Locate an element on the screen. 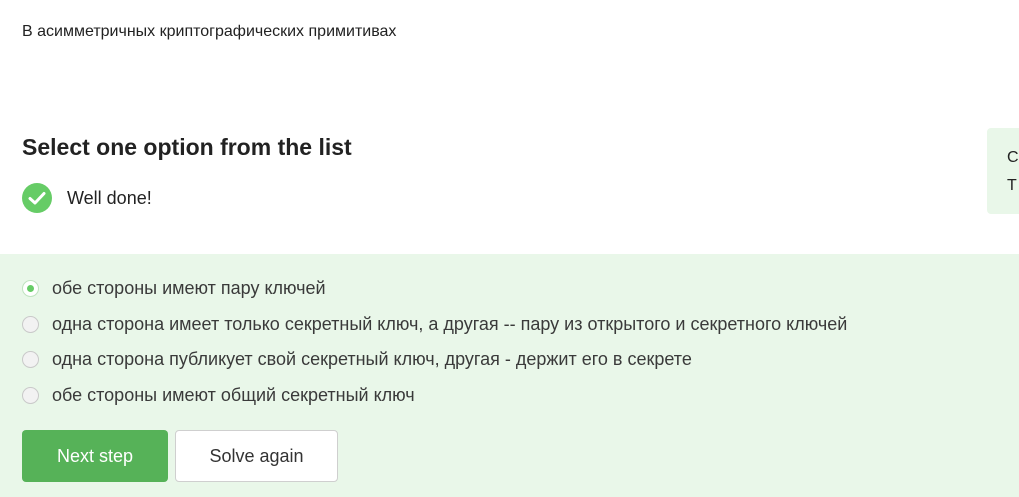 The height and width of the screenshot is (497, 1019). radio-button-selected is located at coordinates (30, 288).